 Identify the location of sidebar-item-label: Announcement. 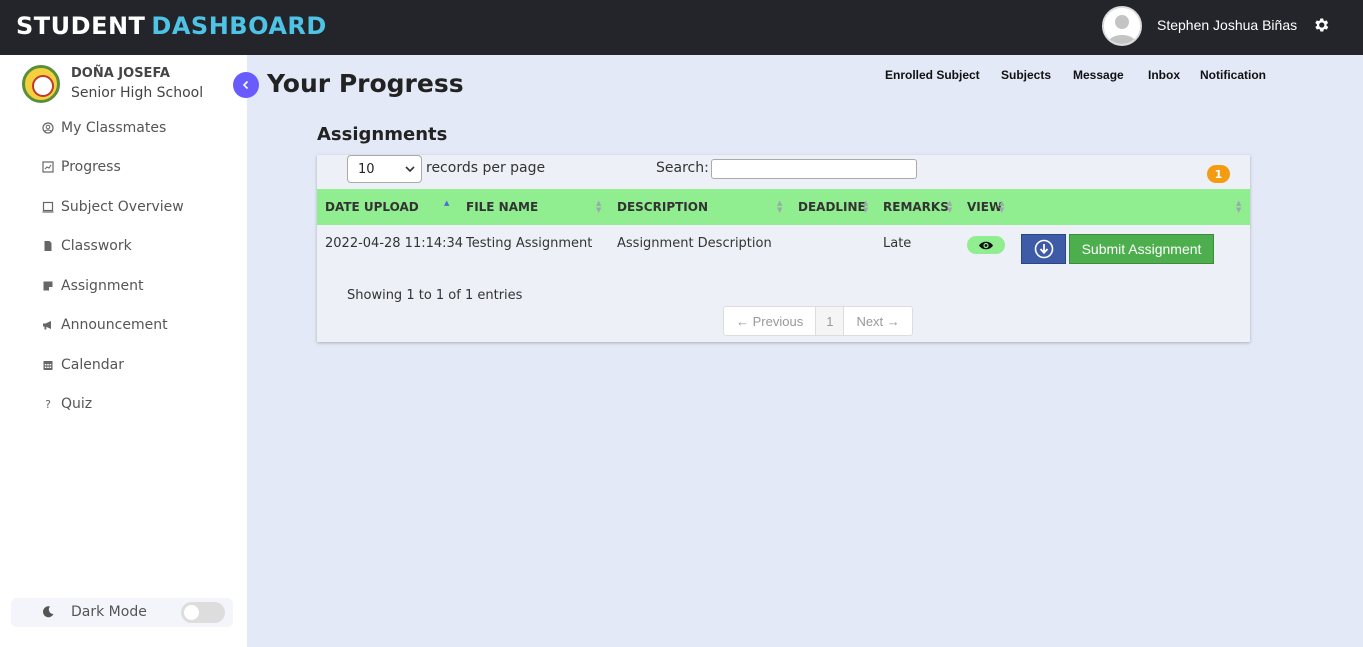
(114, 325).